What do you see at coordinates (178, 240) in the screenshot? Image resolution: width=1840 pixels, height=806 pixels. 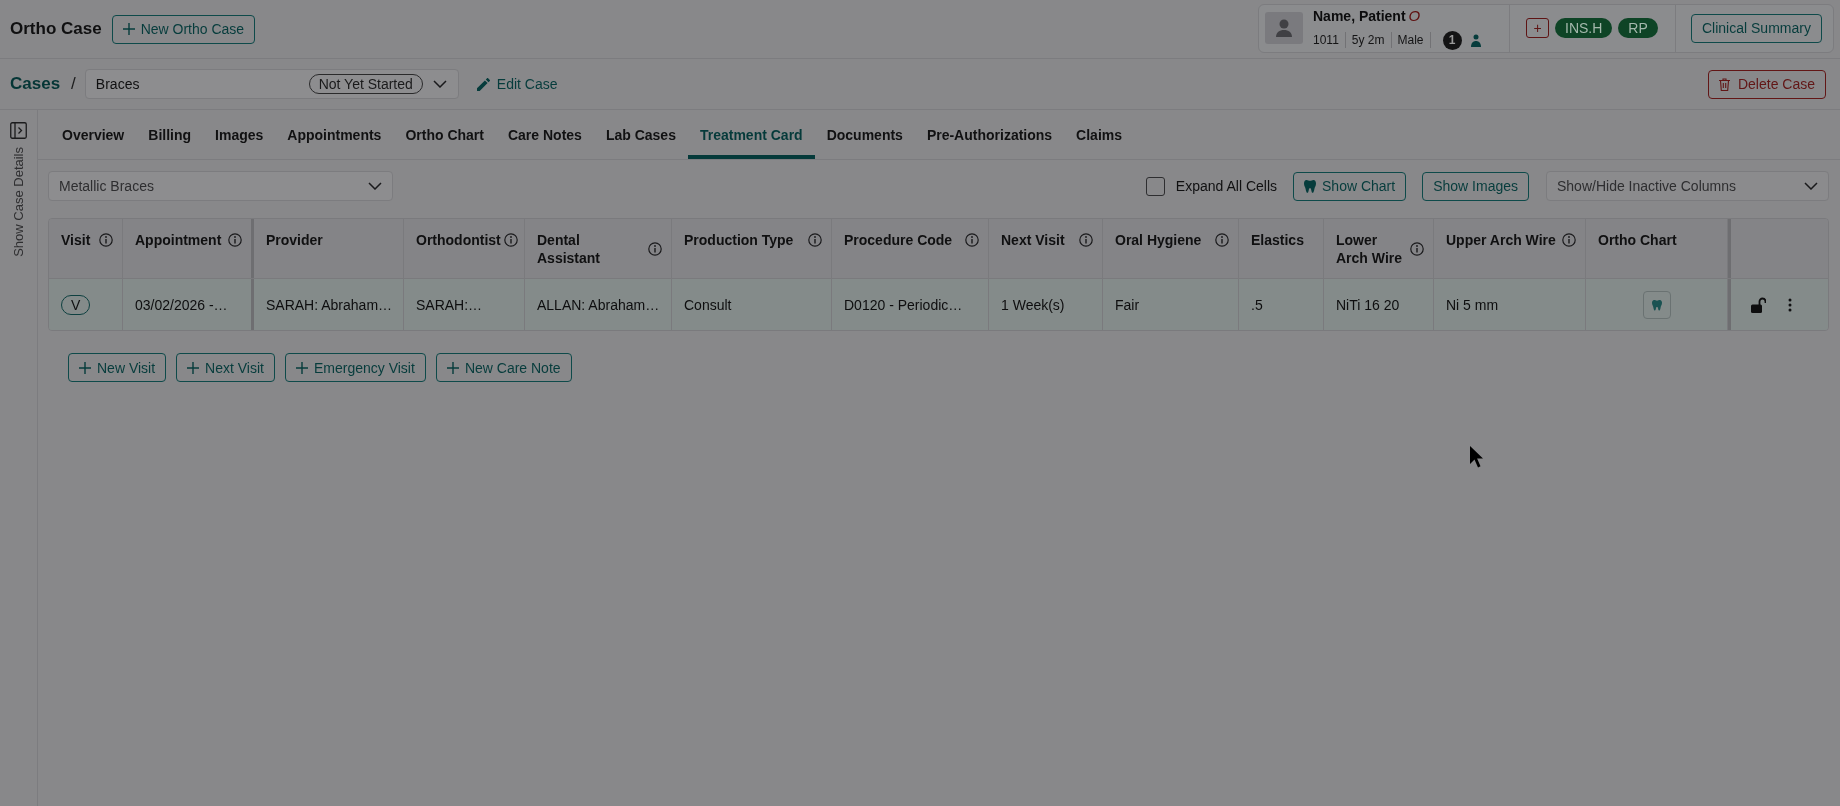 I see `column-header: Appointment` at bounding box center [178, 240].